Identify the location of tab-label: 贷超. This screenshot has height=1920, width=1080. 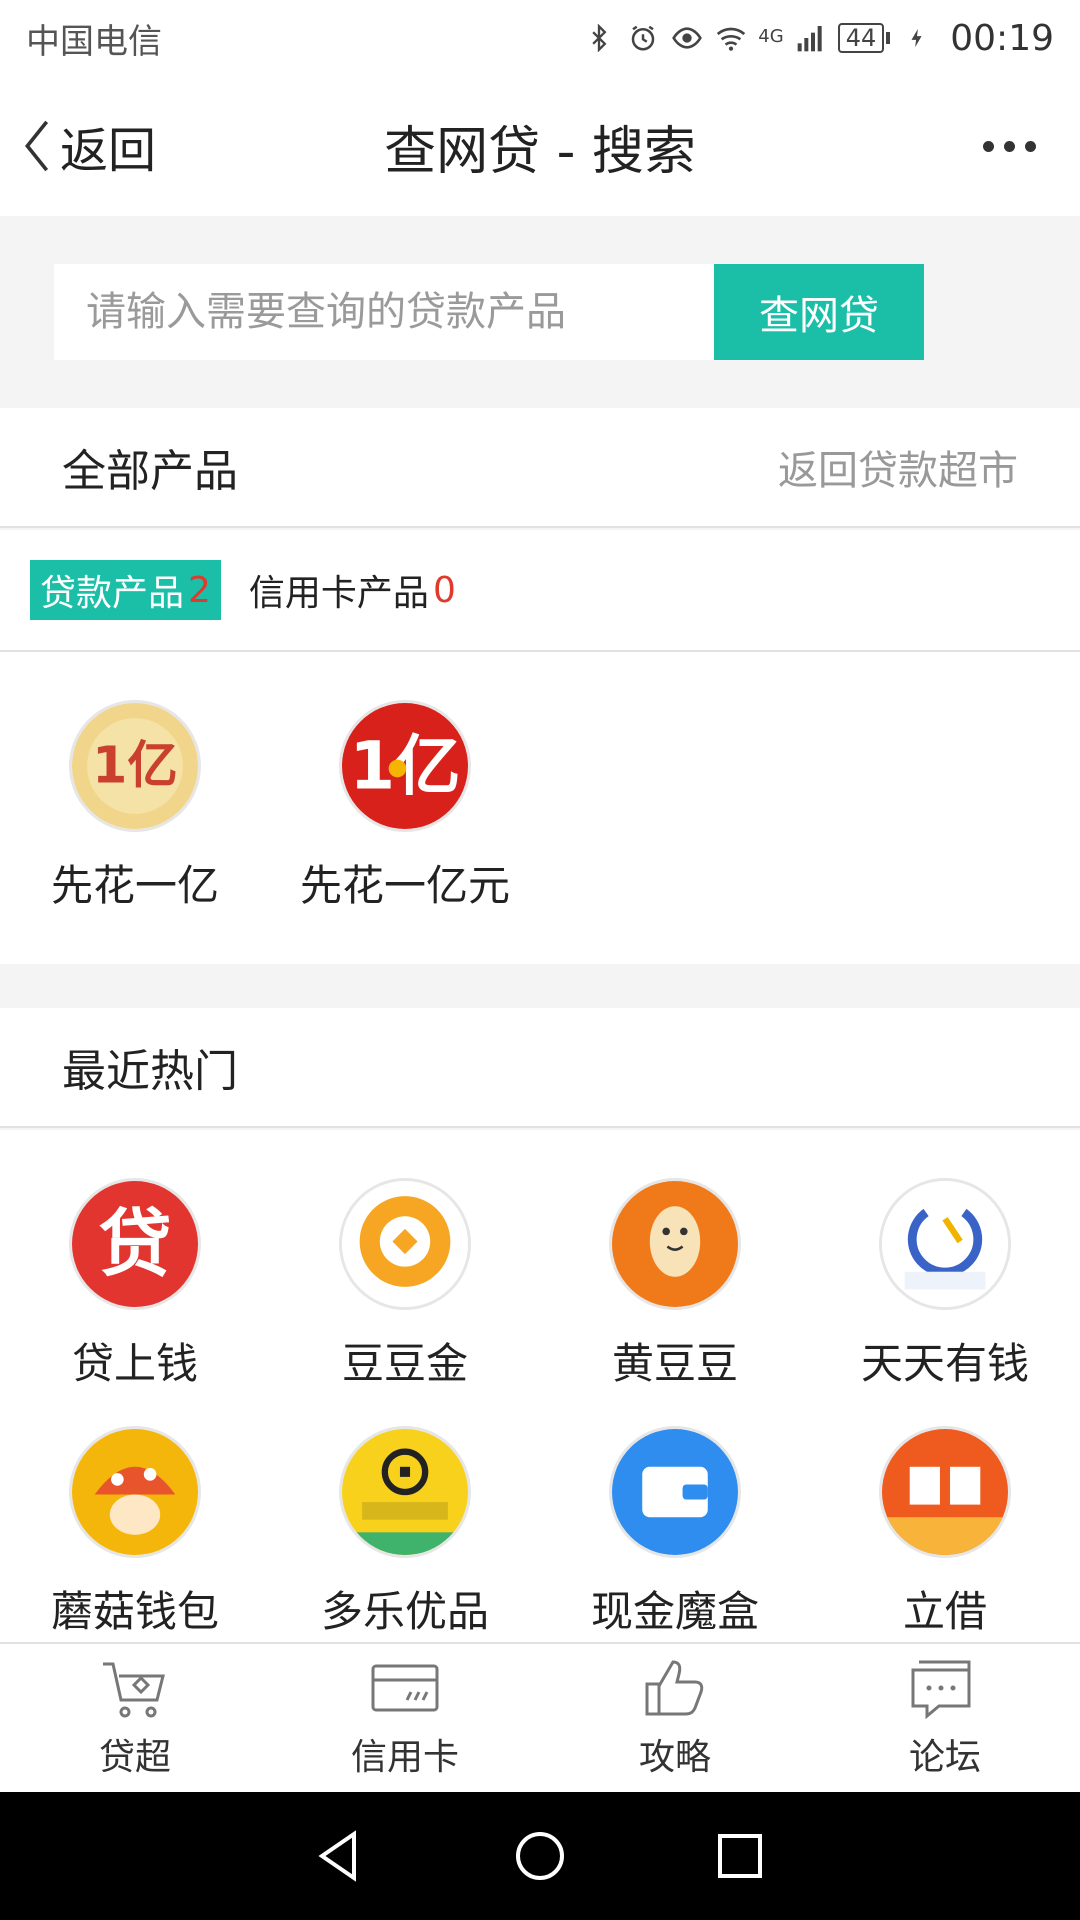
(134, 1757).